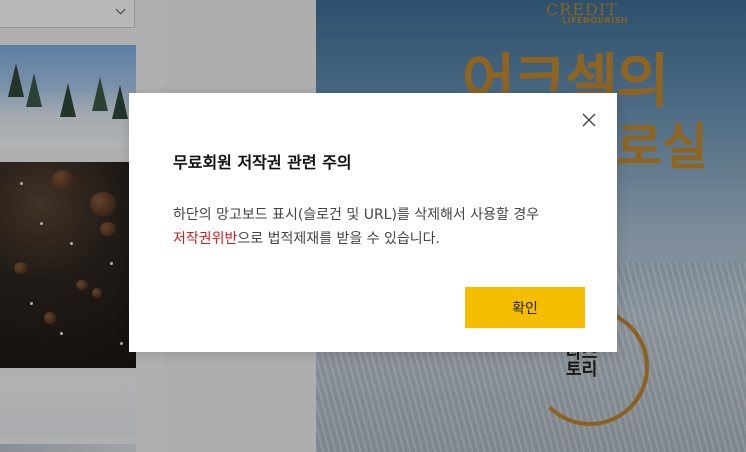  What do you see at coordinates (205, 239) in the screenshot?
I see `copyright-violation-highlight: 저작권위반` at bounding box center [205, 239].